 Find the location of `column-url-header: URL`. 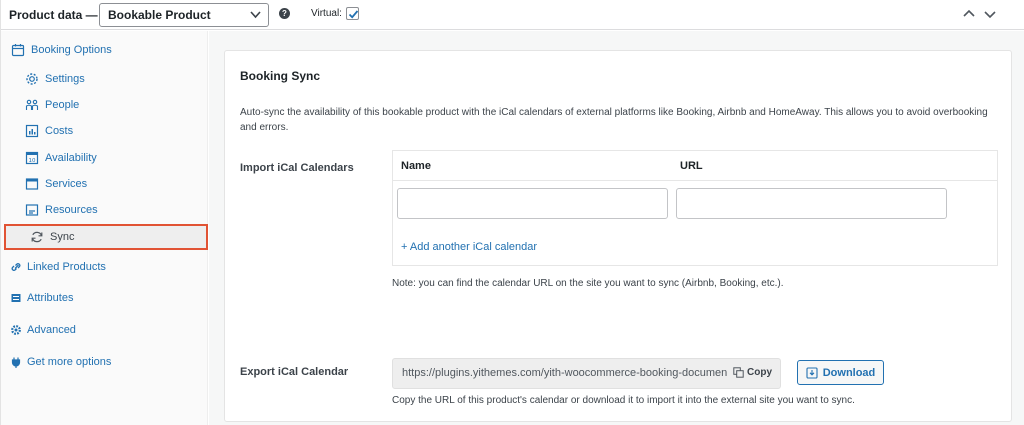

column-url-header: URL is located at coordinates (691, 166).